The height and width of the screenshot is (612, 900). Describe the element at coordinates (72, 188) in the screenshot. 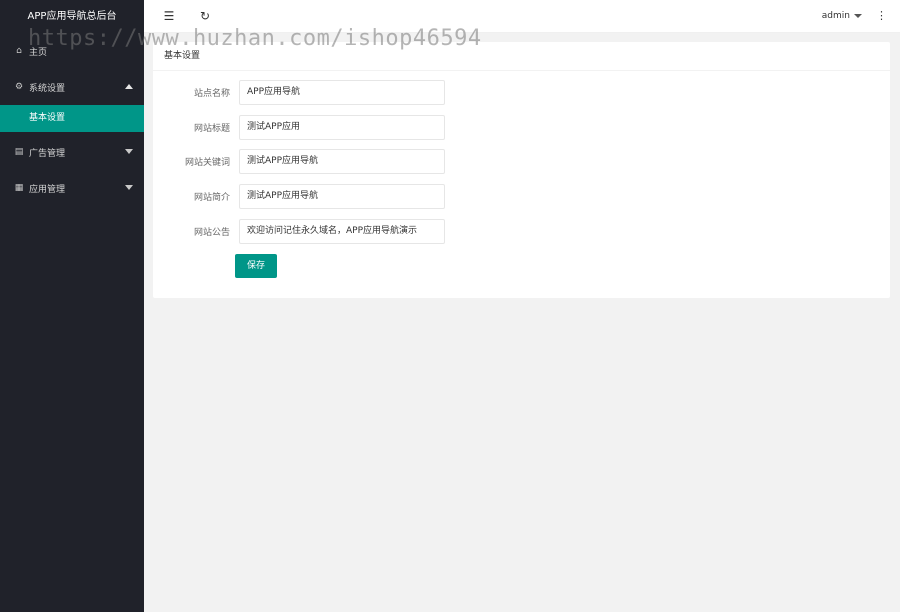

I see `sidebar-item-app-management: ▦ 应用管理` at that location.